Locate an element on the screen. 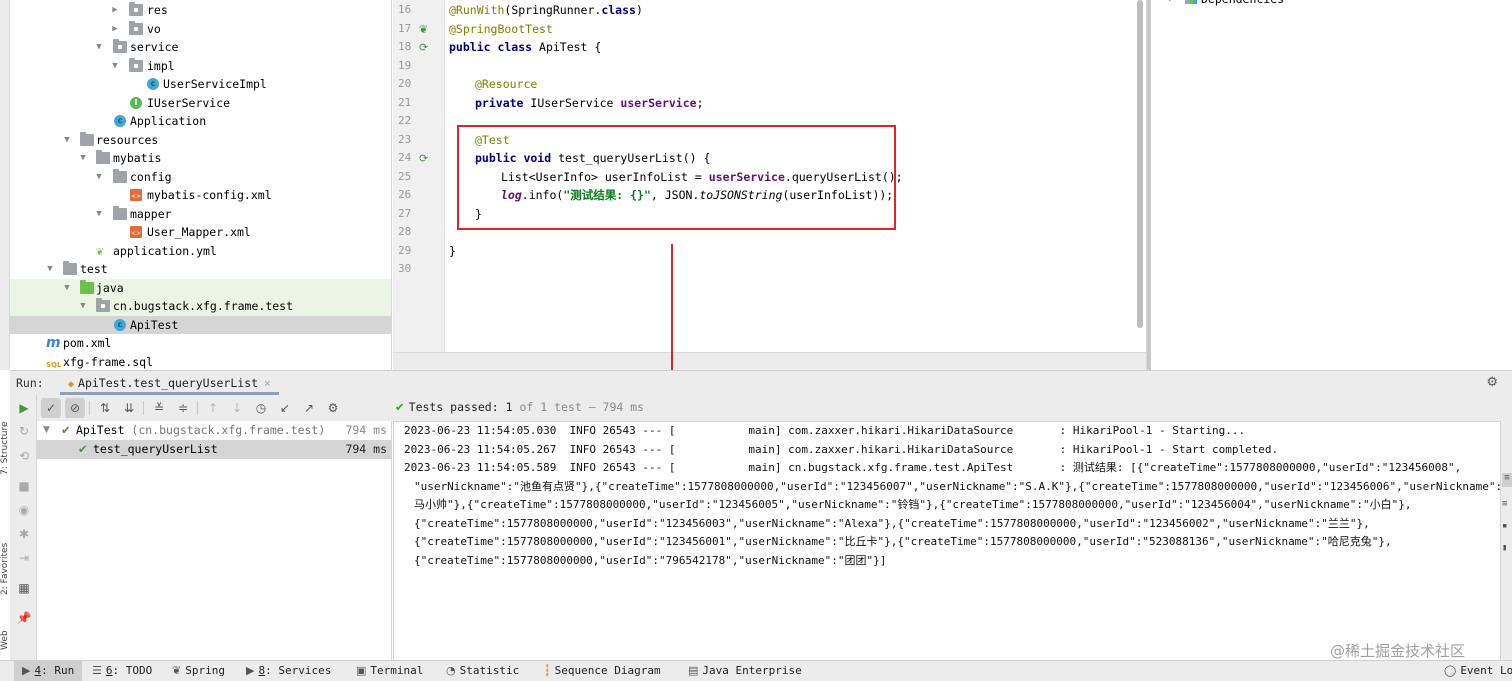 This screenshot has height=681, width=1512. run-tab-label: ApiTest.test_queryUserList is located at coordinates (168, 383).